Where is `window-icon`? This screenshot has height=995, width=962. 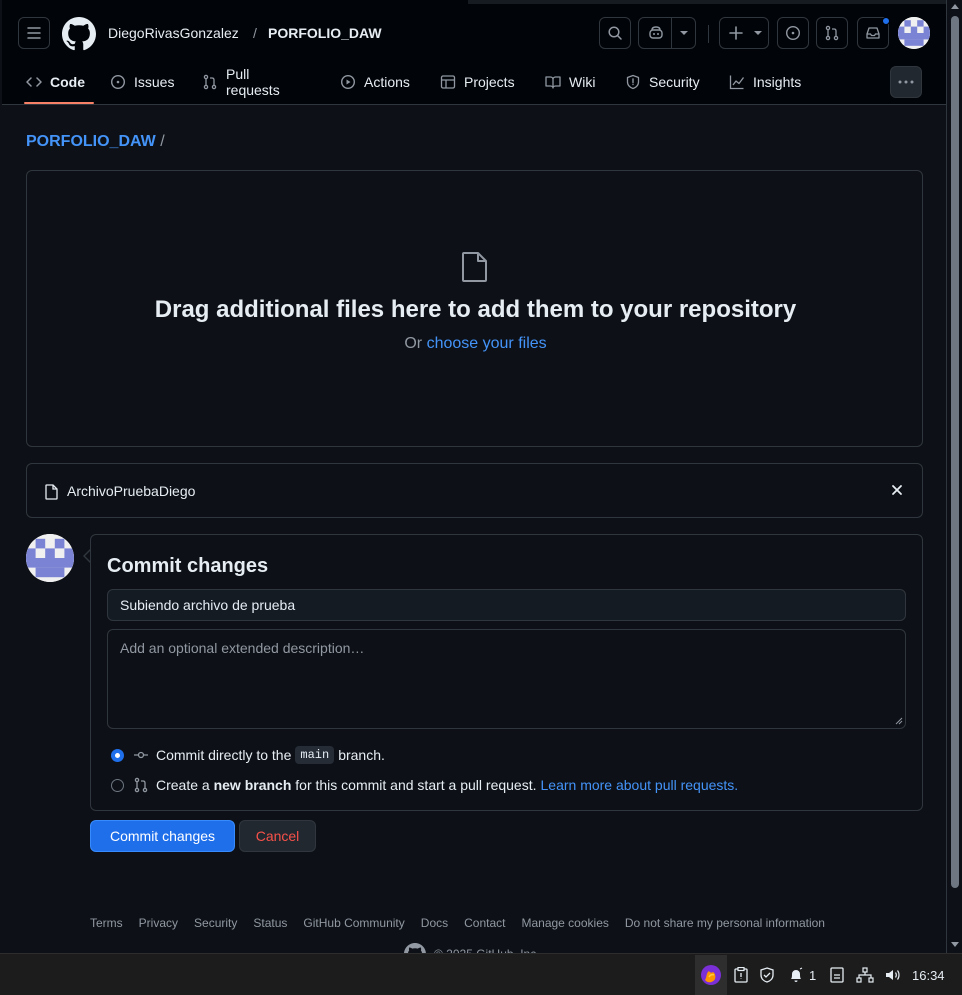
window-icon is located at coordinates (837, 975).